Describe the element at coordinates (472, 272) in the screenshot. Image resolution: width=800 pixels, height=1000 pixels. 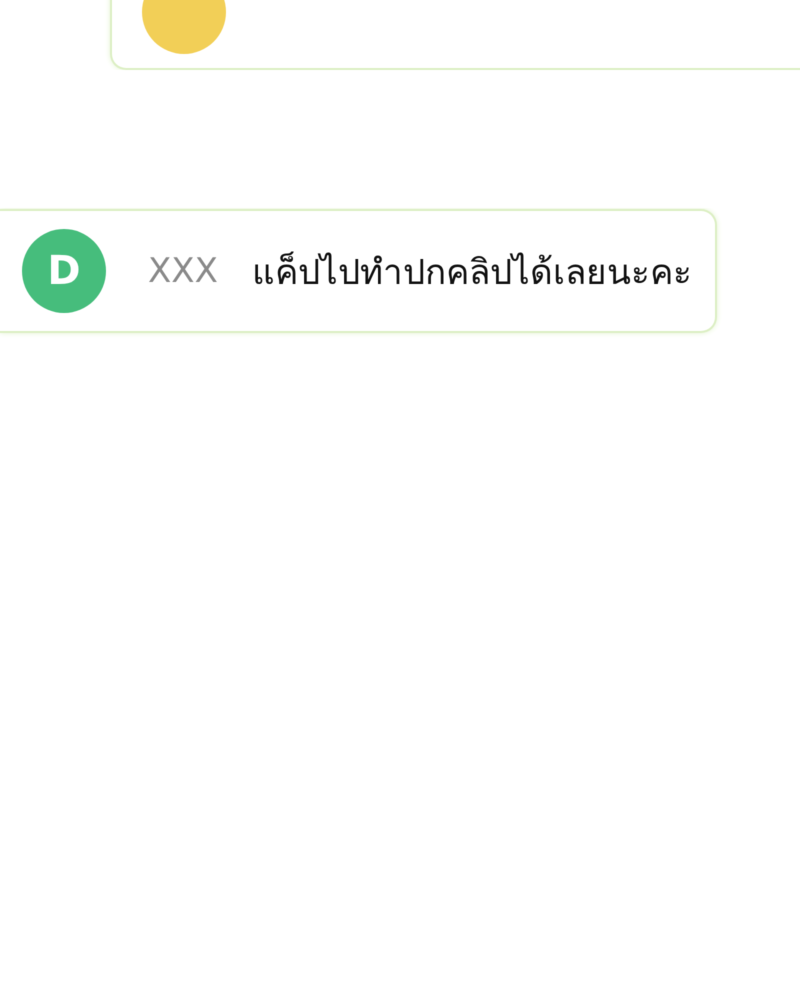
I see `comment-text: แค็ปไปทำปกคลิปได้เลยนะคะ` at that location.